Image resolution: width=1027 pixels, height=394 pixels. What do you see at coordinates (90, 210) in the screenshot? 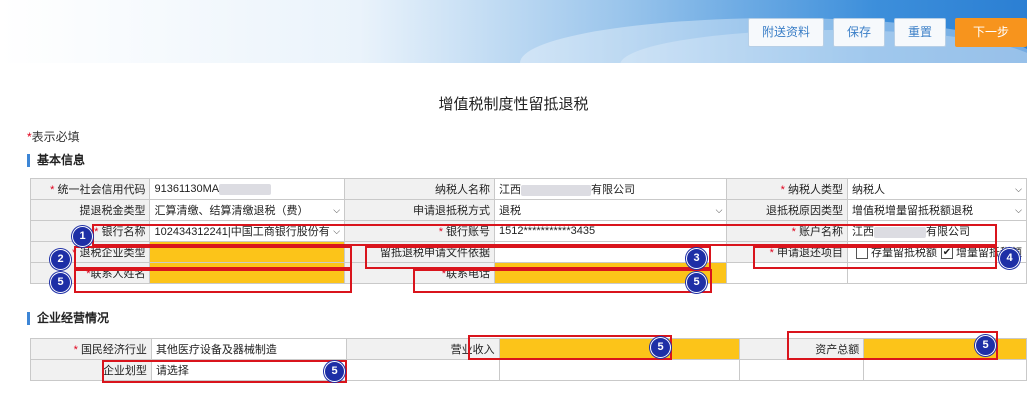
I see `refund-type-label: 提退税金类型` at bounding box center [90, 210].